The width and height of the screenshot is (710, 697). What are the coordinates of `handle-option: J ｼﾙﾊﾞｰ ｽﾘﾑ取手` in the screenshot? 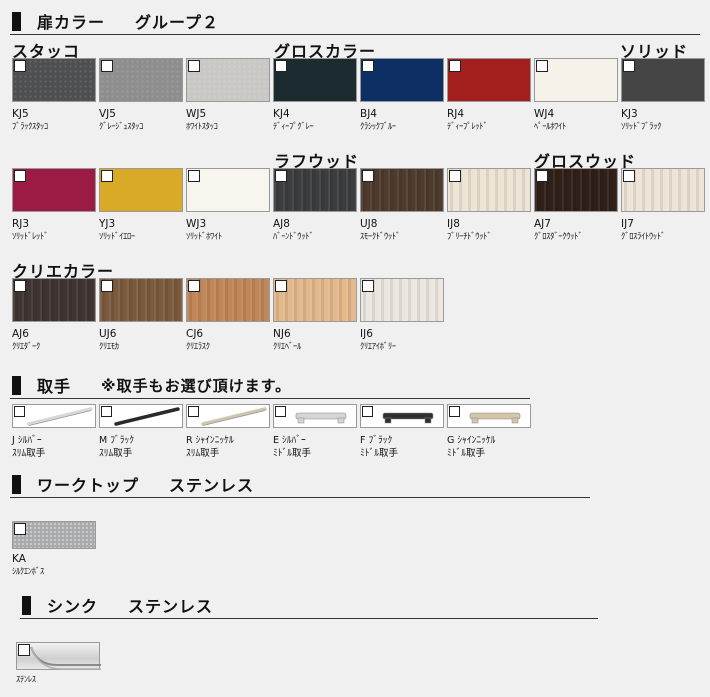 It's located at (54, 432).